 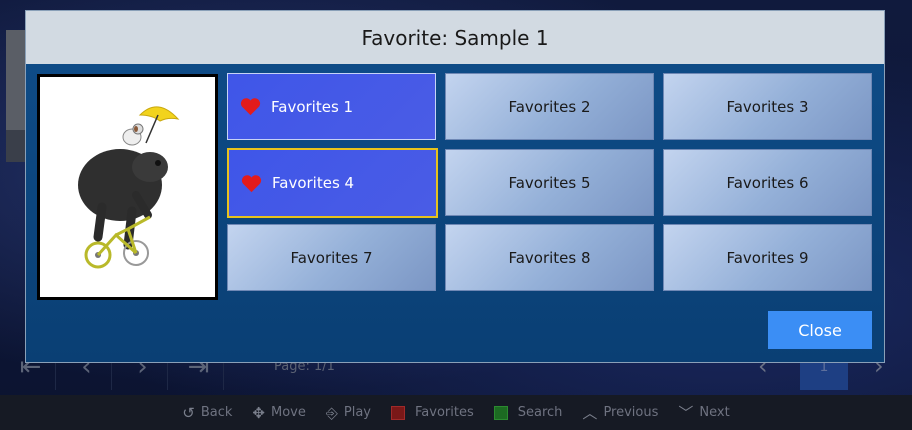 What do you see at coordinates (313, 183) in the screenshot?
I see `tile-label: Favorites 4` at bounding box center [313, 183].